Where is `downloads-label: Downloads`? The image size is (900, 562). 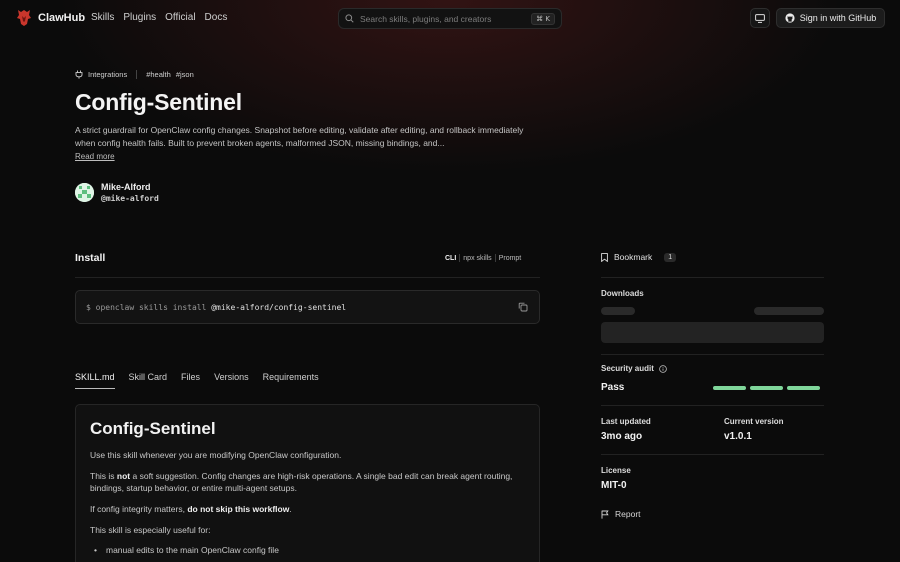
downloads-label: Downloads is located at coordinates (622, 293).